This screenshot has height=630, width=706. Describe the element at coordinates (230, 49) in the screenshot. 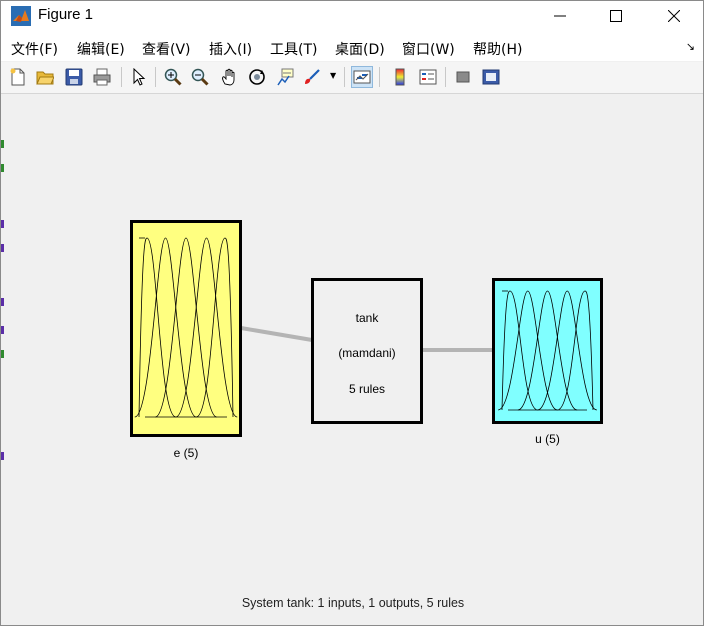

I see `menu-insert: 插入(I)` at that location.